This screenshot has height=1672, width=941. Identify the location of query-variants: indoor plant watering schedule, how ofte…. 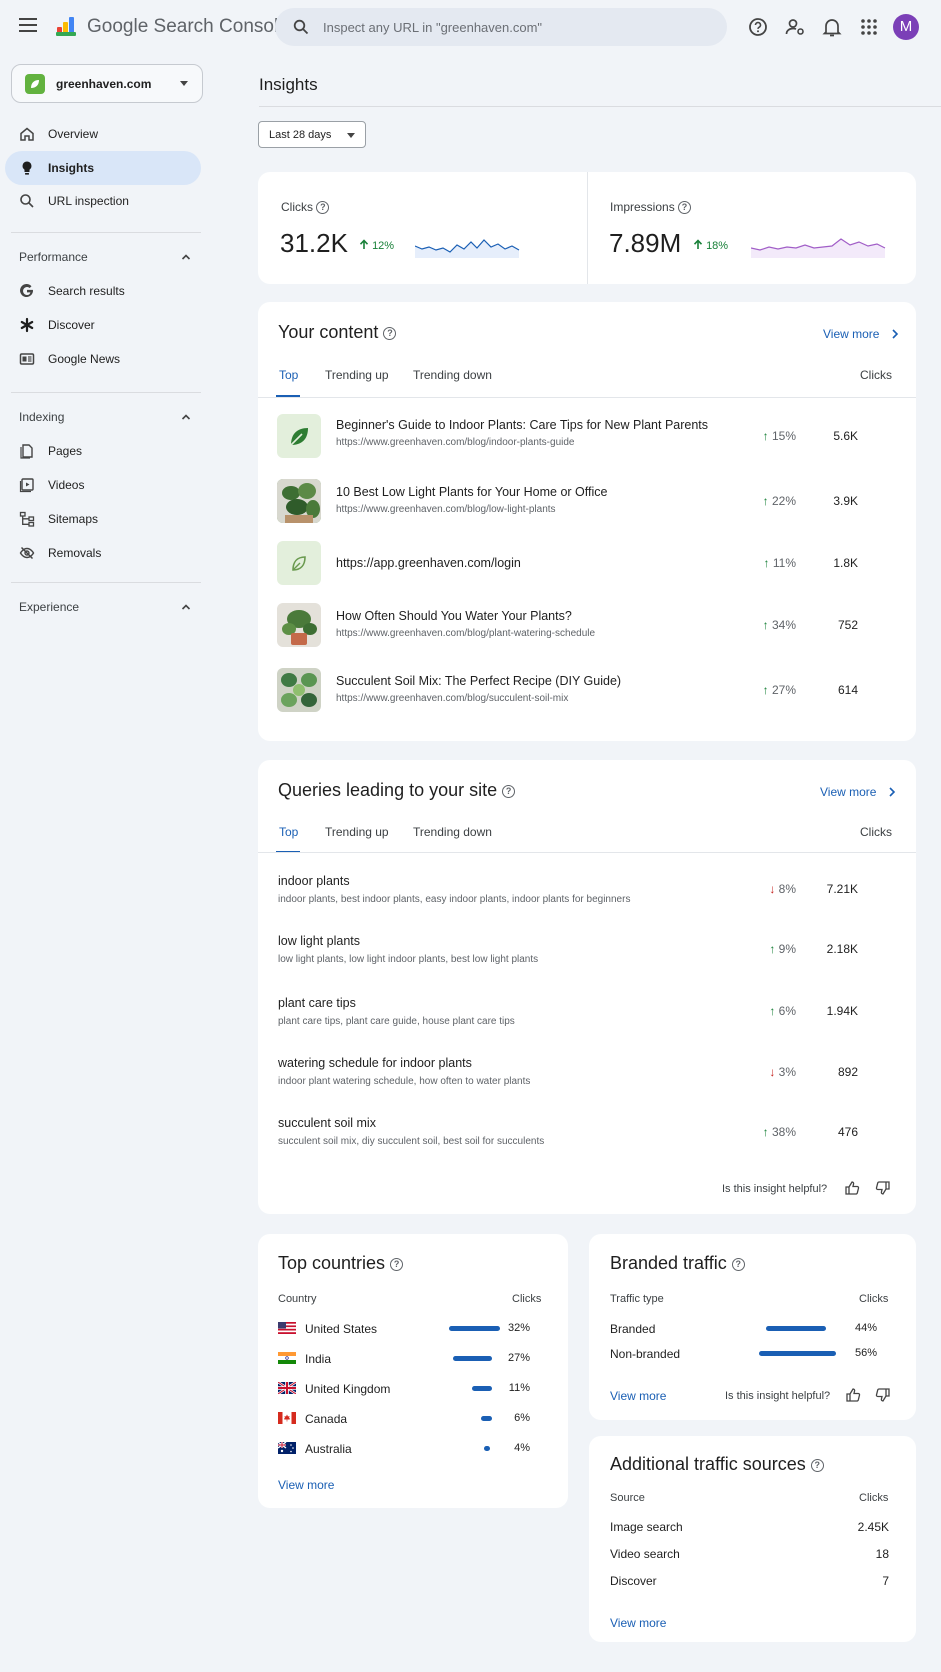
(404, 1081).